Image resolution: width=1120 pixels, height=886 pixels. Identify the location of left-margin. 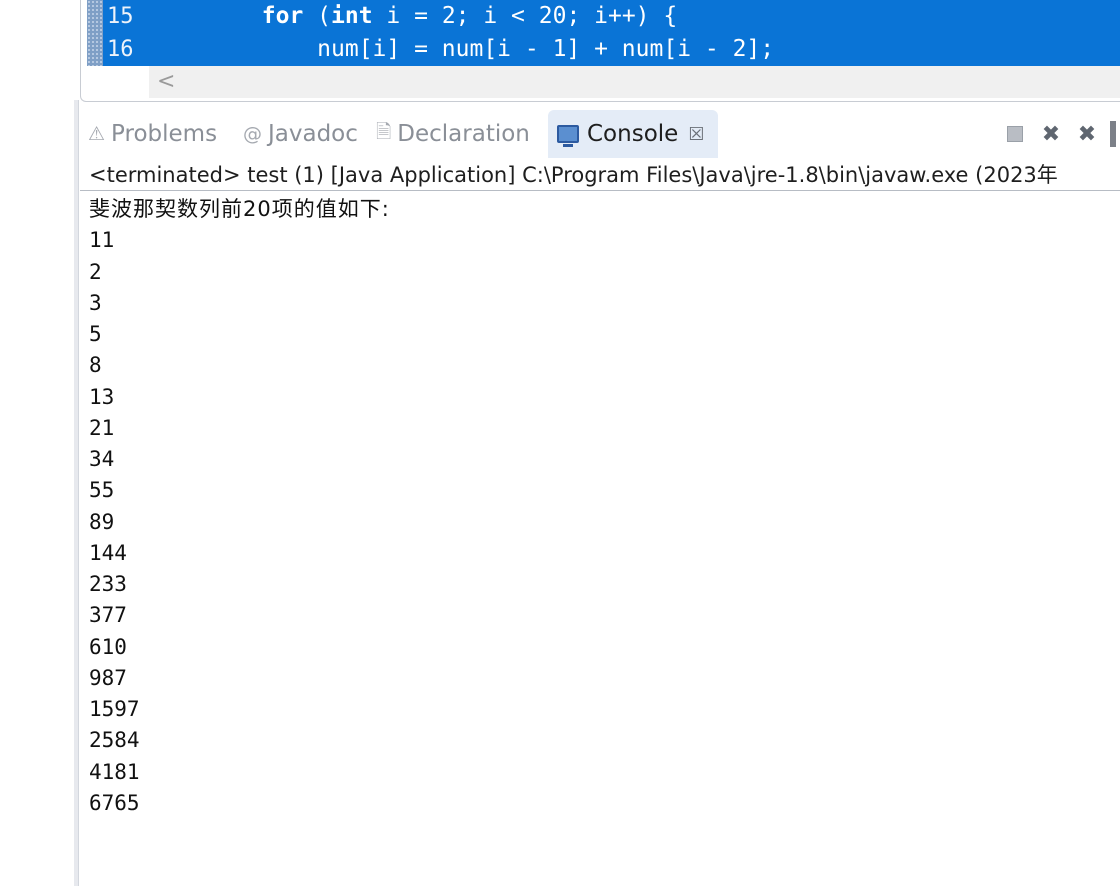
(37, 443).